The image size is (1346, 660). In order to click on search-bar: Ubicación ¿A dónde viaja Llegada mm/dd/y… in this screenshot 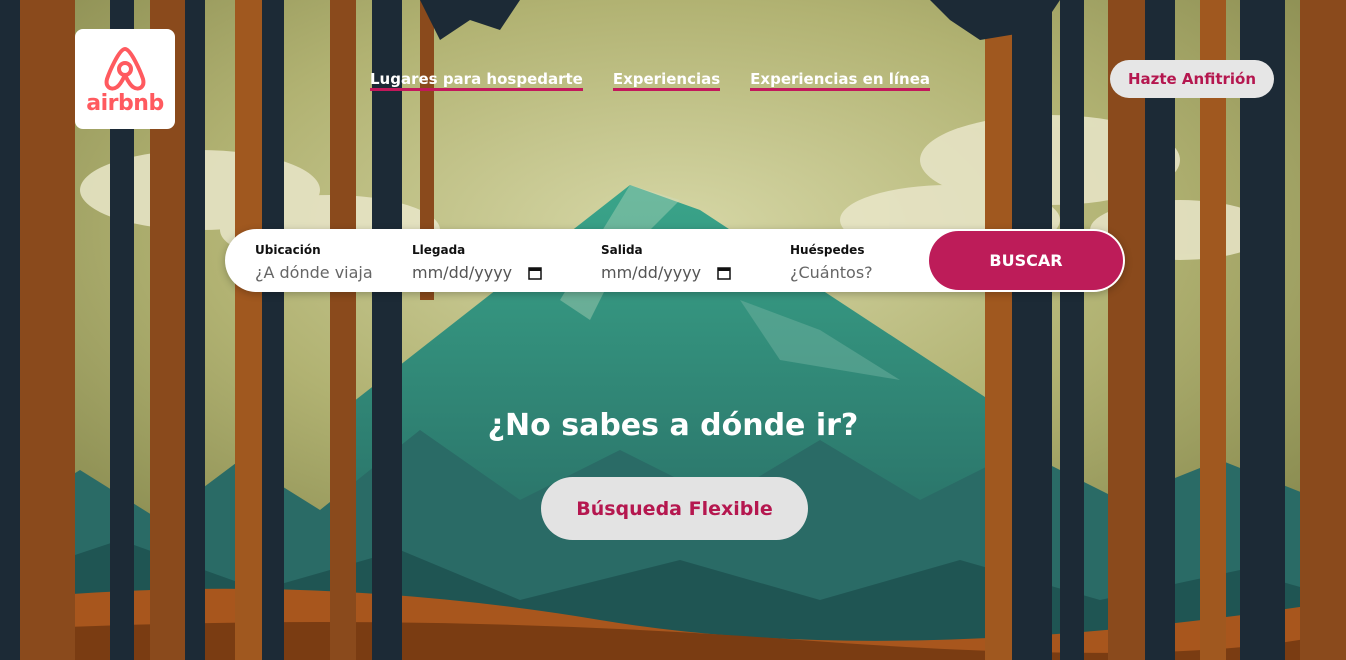, I will do `click(675, 260)`.